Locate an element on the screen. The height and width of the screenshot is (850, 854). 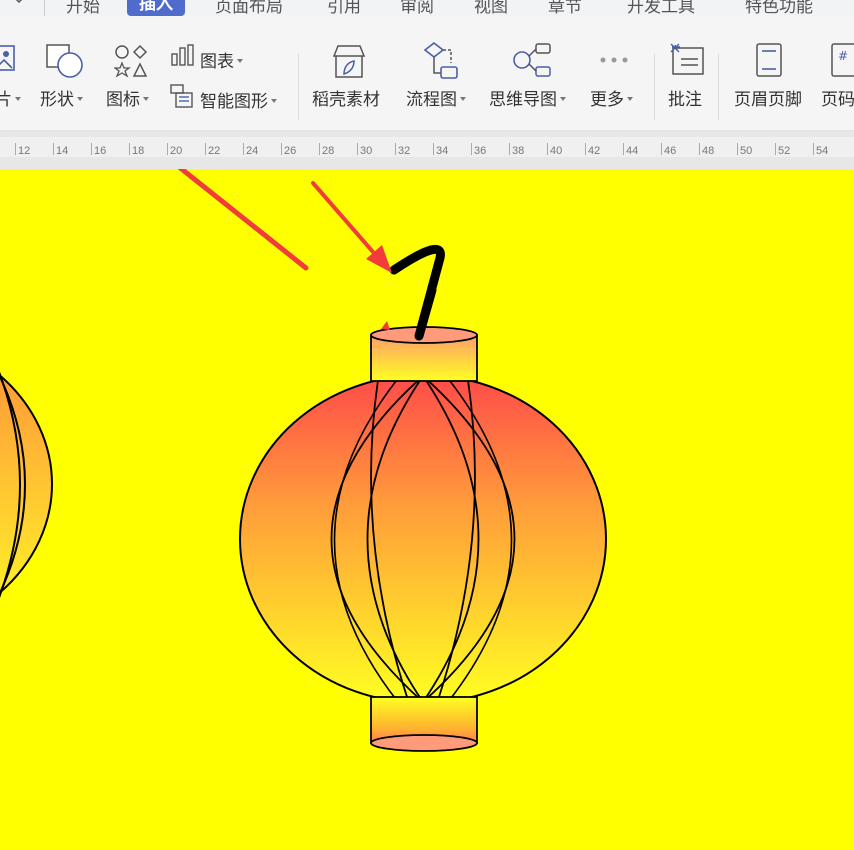
ruler-number: 26 is located at coordinates (290, 151).